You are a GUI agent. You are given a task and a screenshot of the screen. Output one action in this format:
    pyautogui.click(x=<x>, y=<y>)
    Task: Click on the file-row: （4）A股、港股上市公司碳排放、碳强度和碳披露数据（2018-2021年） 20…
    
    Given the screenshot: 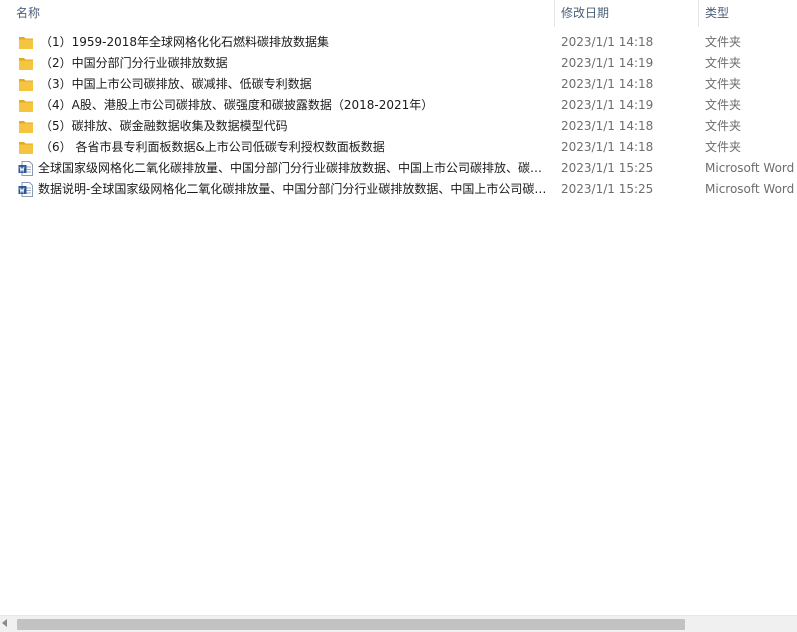 What is the action you would take?
    pyautogui.click(x=398, y=105)
    